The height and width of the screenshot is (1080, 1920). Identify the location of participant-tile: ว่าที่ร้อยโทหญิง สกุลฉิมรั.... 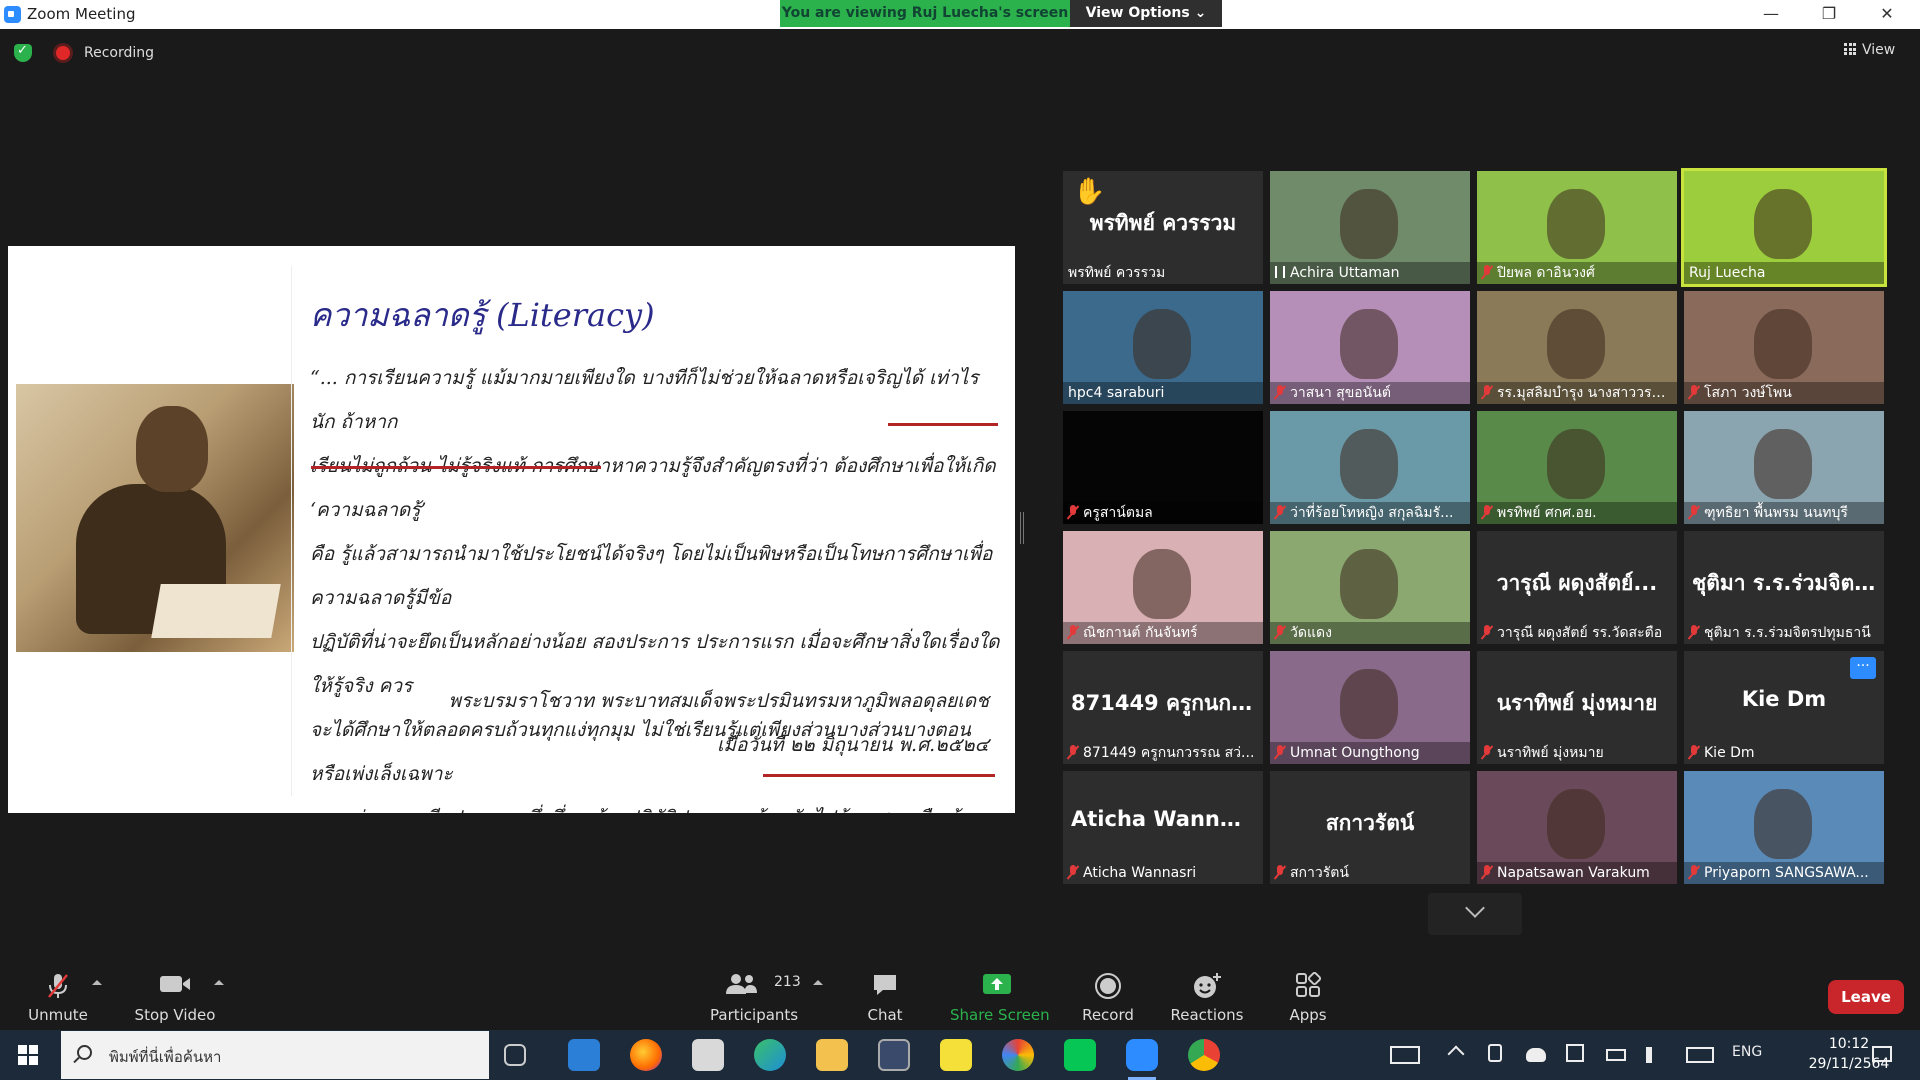
(1370, 467).